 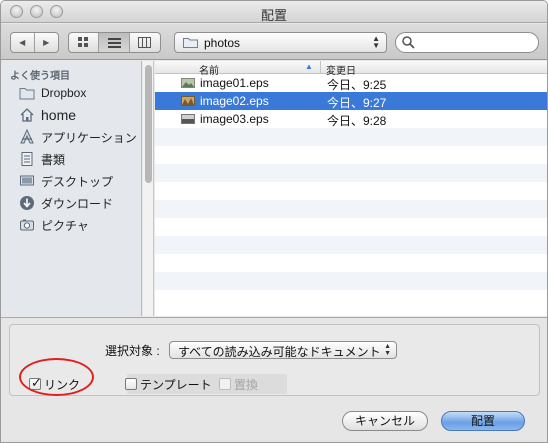 What do you see at coordinates (89, 137) in the screenshot?
I see `sidebar-item-label: アプリケーション` at bounding box center [89, 137].